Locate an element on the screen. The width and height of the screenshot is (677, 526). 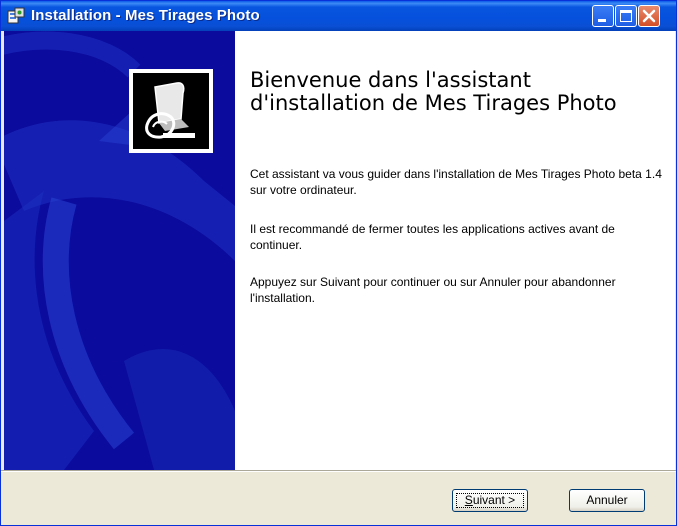
maximize-button is located at coordinates (626, 16).